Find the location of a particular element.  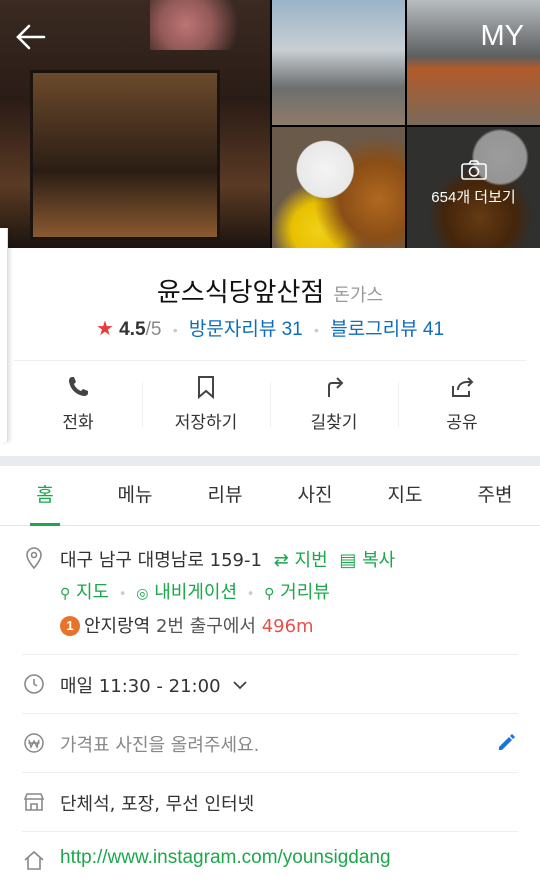

map-pin-icon: ⚲ is located at coordinates (65, 594).